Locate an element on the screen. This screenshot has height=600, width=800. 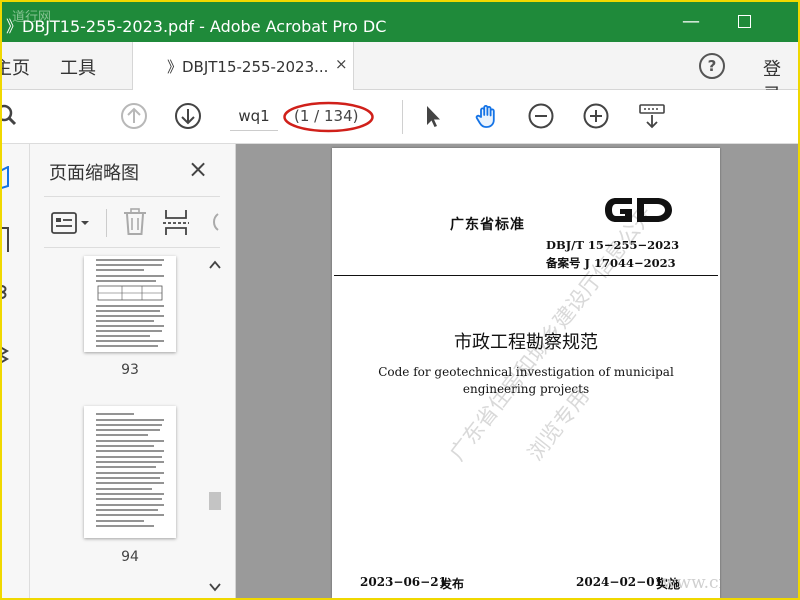
extract-page-icon is located at coordinates (176, 222).